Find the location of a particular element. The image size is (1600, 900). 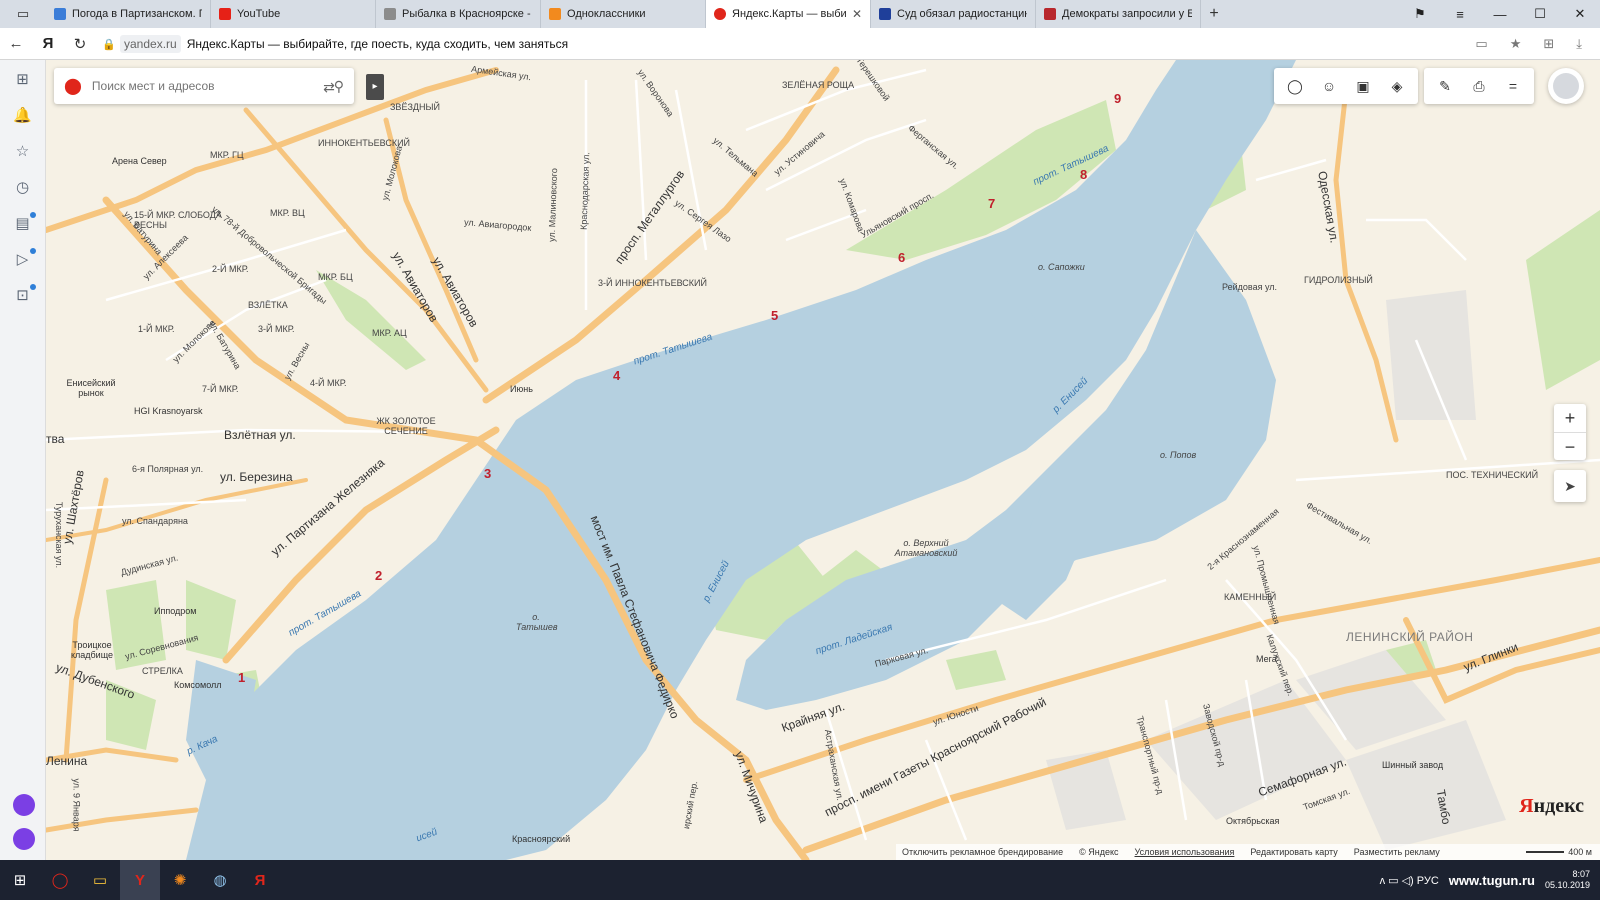

alice-voice-icon is located at coordinates (24, 839).